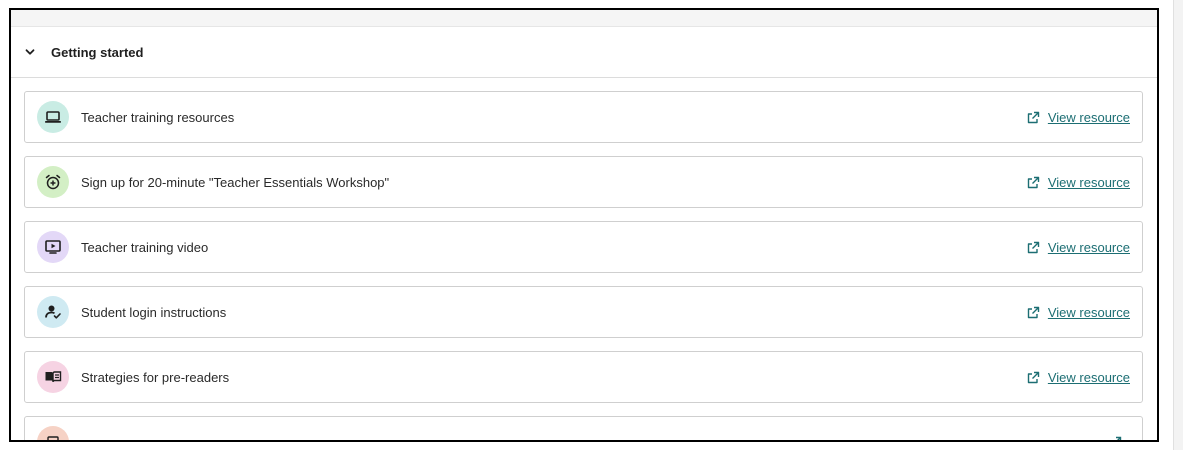 This screenshot has height=450, width=1183. What do you see at coordinates (583, 428) in the screenshot?
I see `resource-card` at bounding box center [583, 428].